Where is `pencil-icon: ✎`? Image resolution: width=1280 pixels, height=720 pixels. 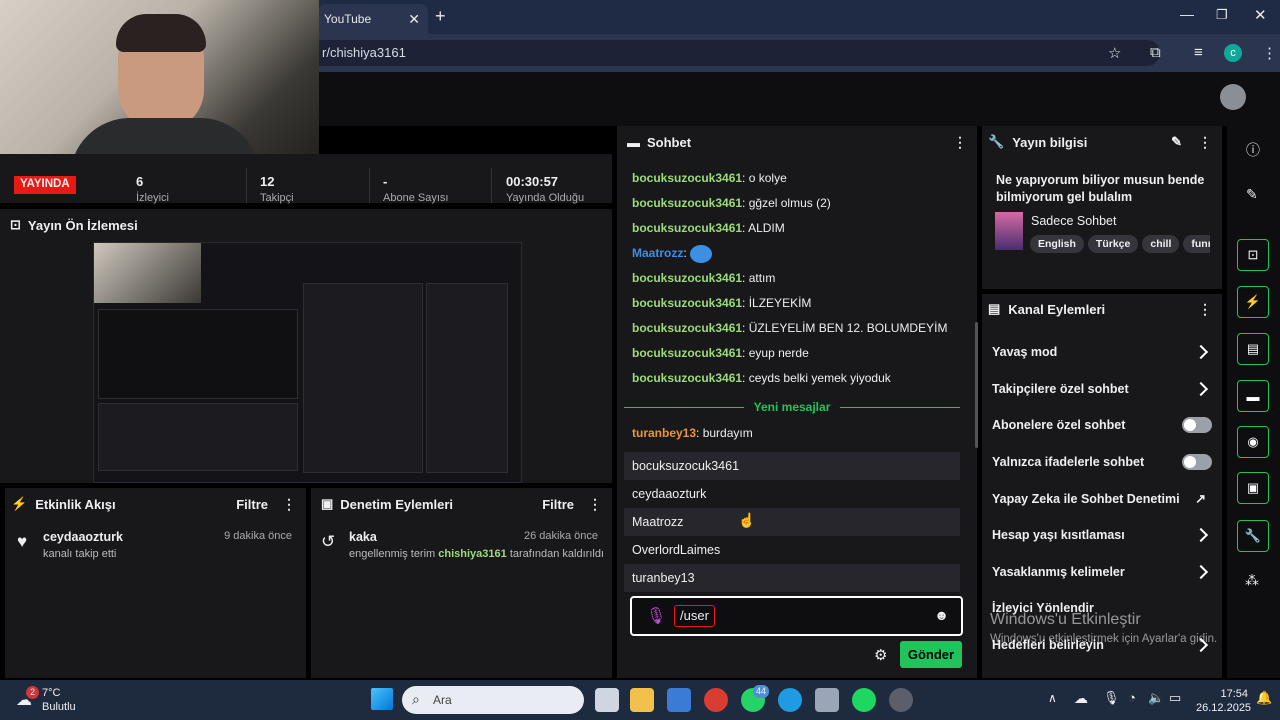
pencil-icon: ✎ is located at coordinates (1252, 194).